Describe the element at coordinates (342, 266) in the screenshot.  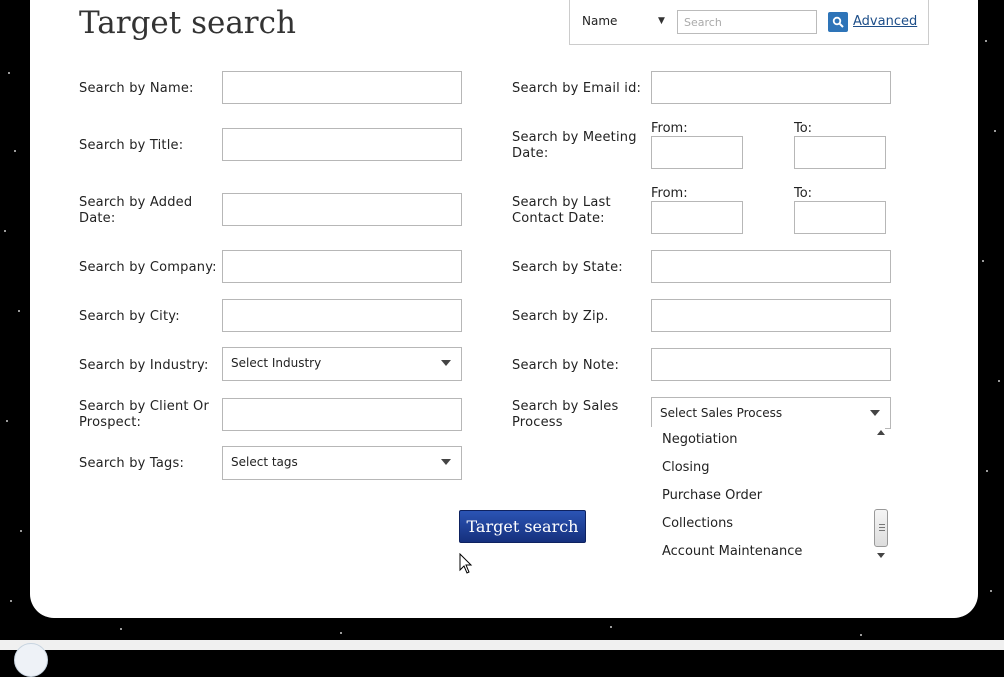
I see `company-input` at that location.